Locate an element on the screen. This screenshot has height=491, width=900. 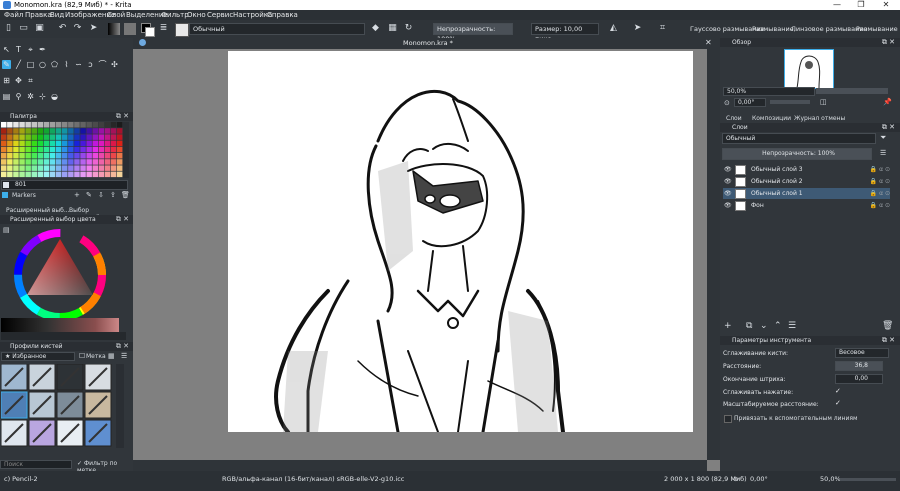
overview-rotation-field: 0,00° is located at coordinates (750, 102).